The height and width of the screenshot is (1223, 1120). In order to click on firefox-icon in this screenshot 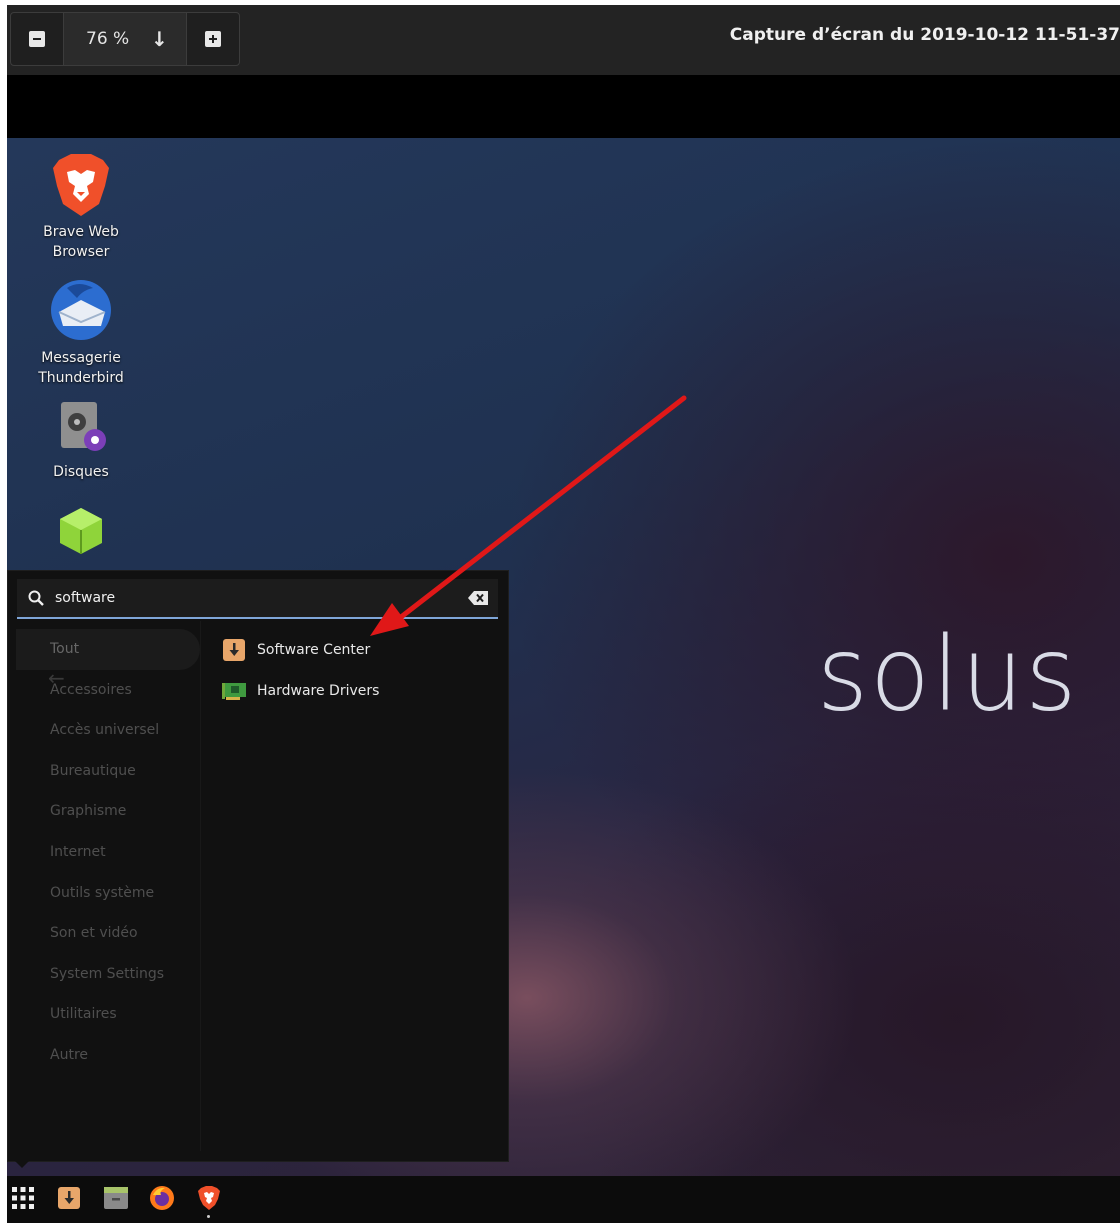, I will do `click(162, 1198)`.